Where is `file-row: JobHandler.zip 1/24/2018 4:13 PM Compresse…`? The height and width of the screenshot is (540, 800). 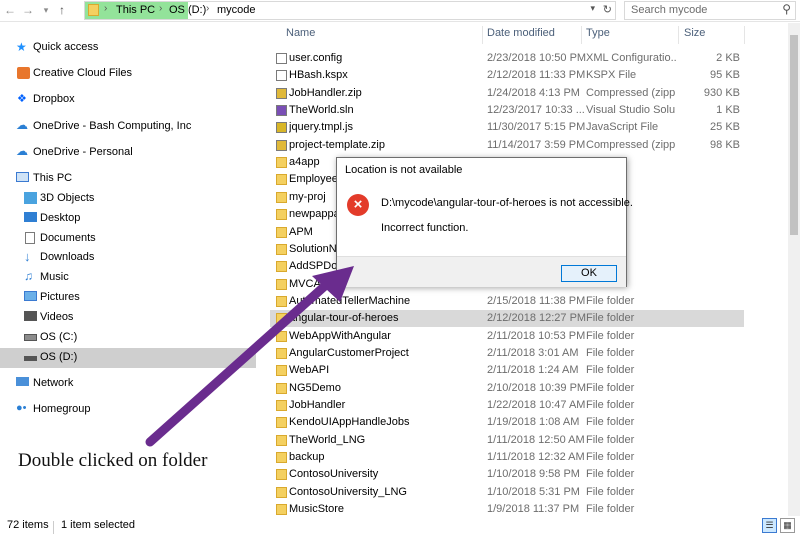
file-row: JobHandler.zip 1/24/2018 4:13 PM Compresse… is located at coordinates (507, 93).